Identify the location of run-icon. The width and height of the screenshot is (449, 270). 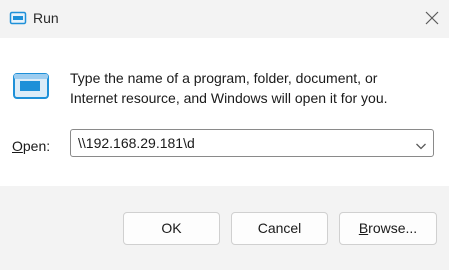
(18, 18).